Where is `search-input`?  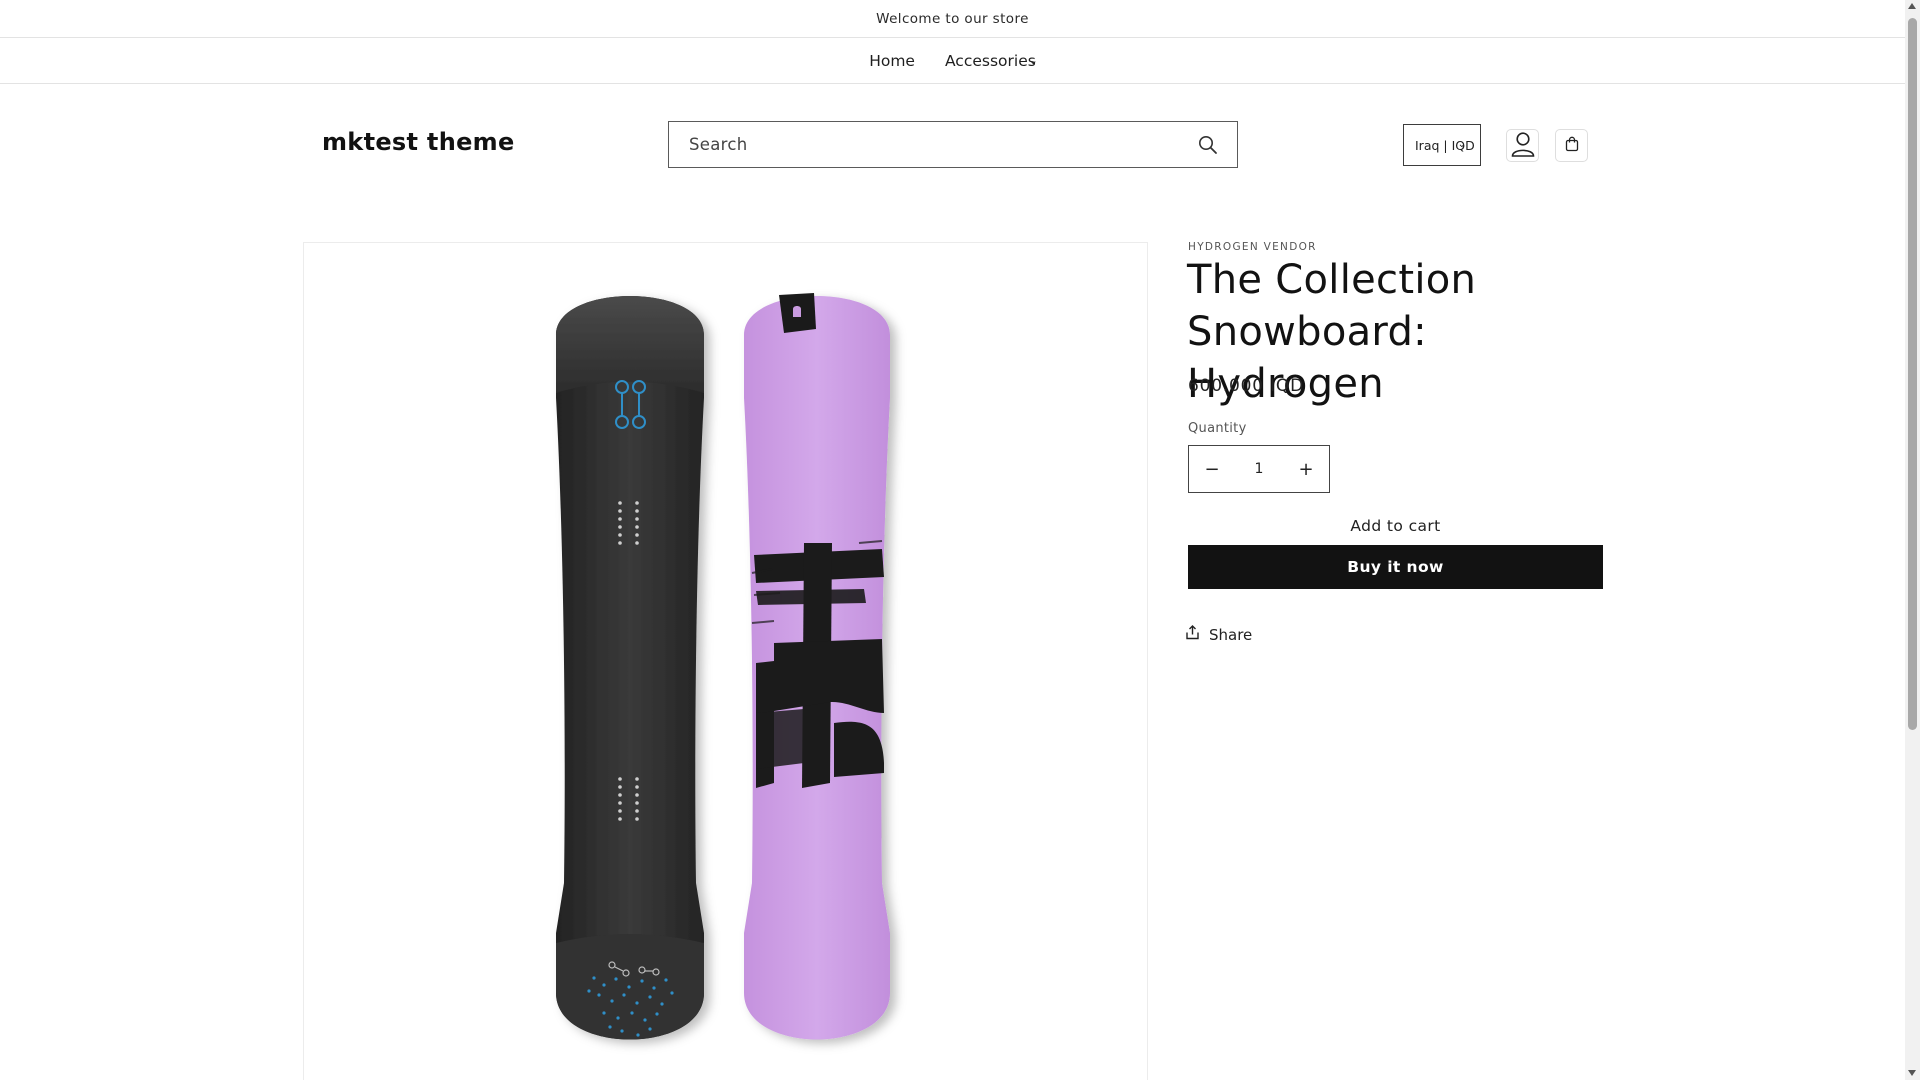 search-input is located at coordinates (919, 144).